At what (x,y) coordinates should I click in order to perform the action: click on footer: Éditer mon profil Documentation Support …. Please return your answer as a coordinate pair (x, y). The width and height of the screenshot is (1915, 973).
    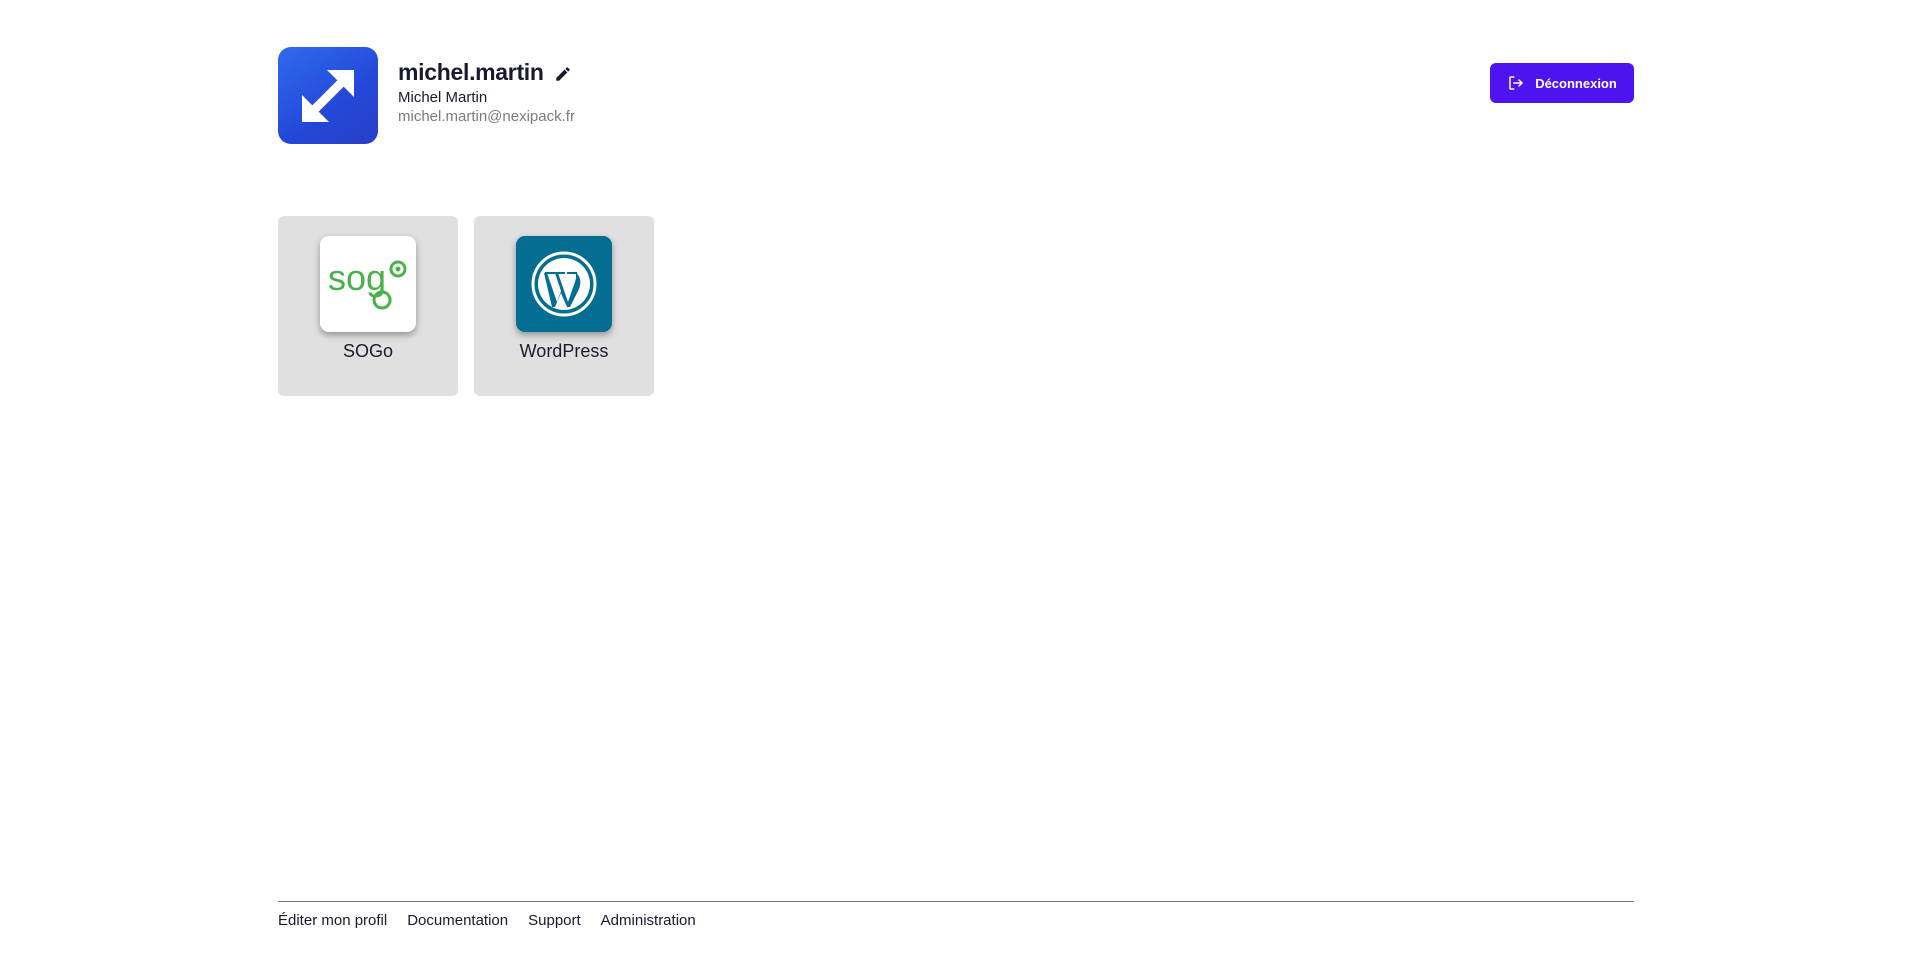
    Looking at the image, I should click on (956, 915).